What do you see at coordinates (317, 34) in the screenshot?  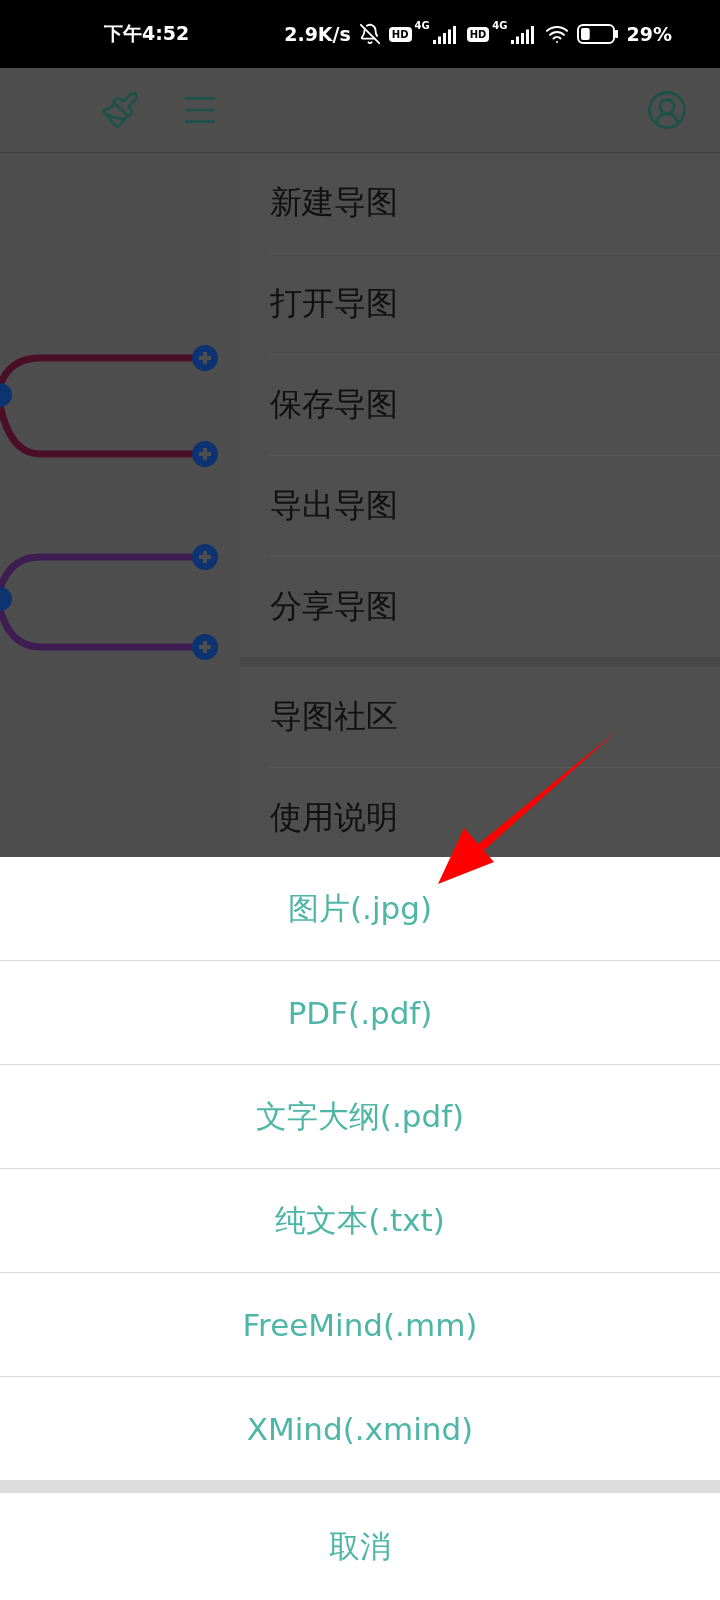 I see `network-speed: 2.9K/s` at bounding box center [317, 34].